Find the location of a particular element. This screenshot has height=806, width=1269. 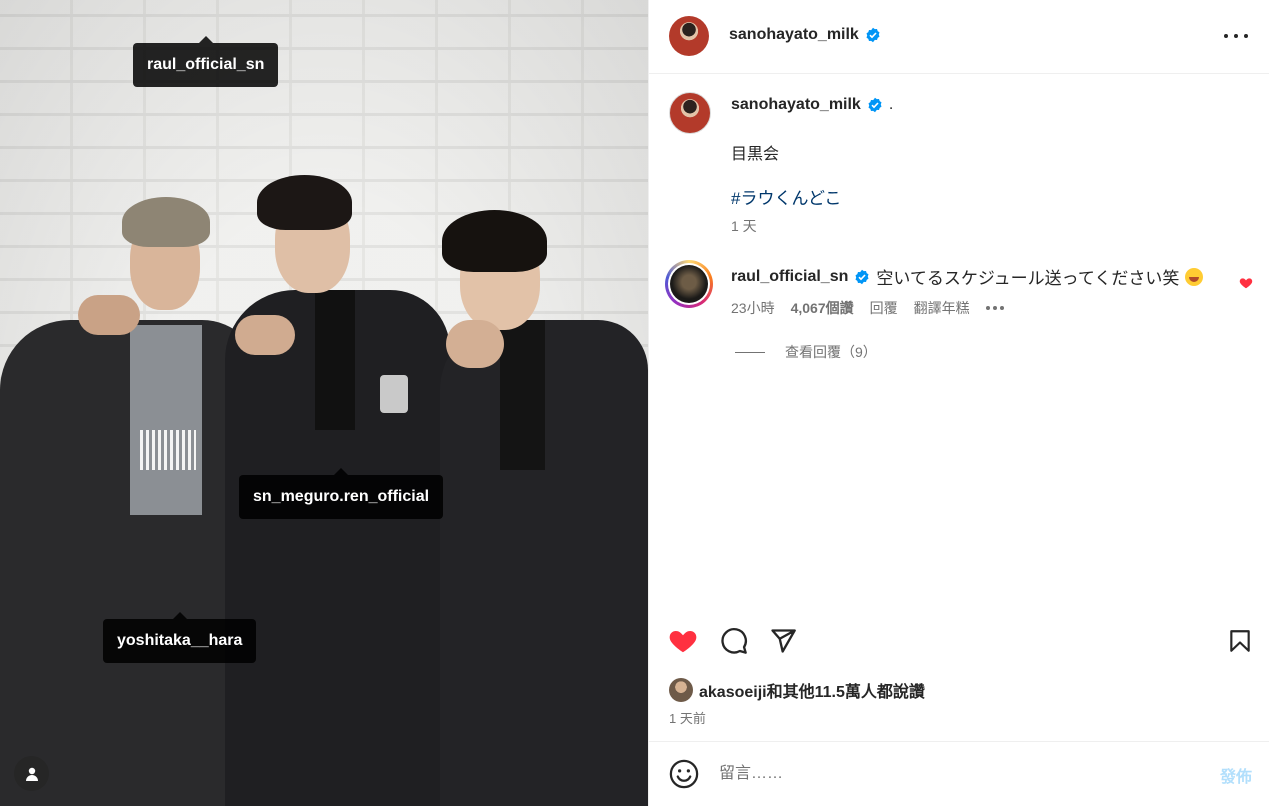

caption-suffix: . is located at coordinates (891, 104).